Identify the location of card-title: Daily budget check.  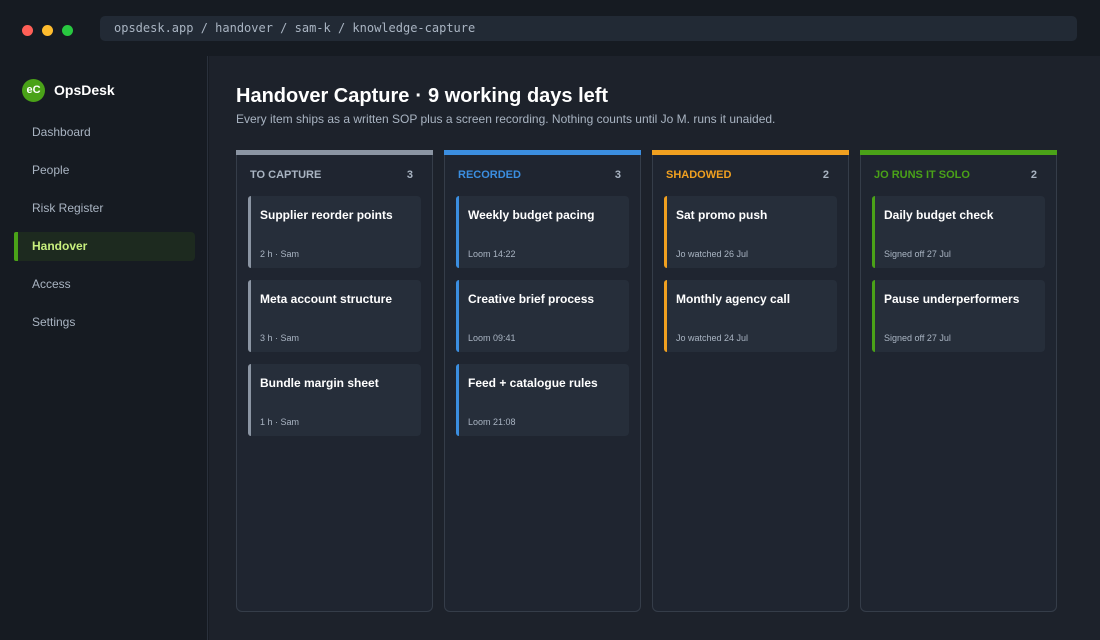
(939, 215).